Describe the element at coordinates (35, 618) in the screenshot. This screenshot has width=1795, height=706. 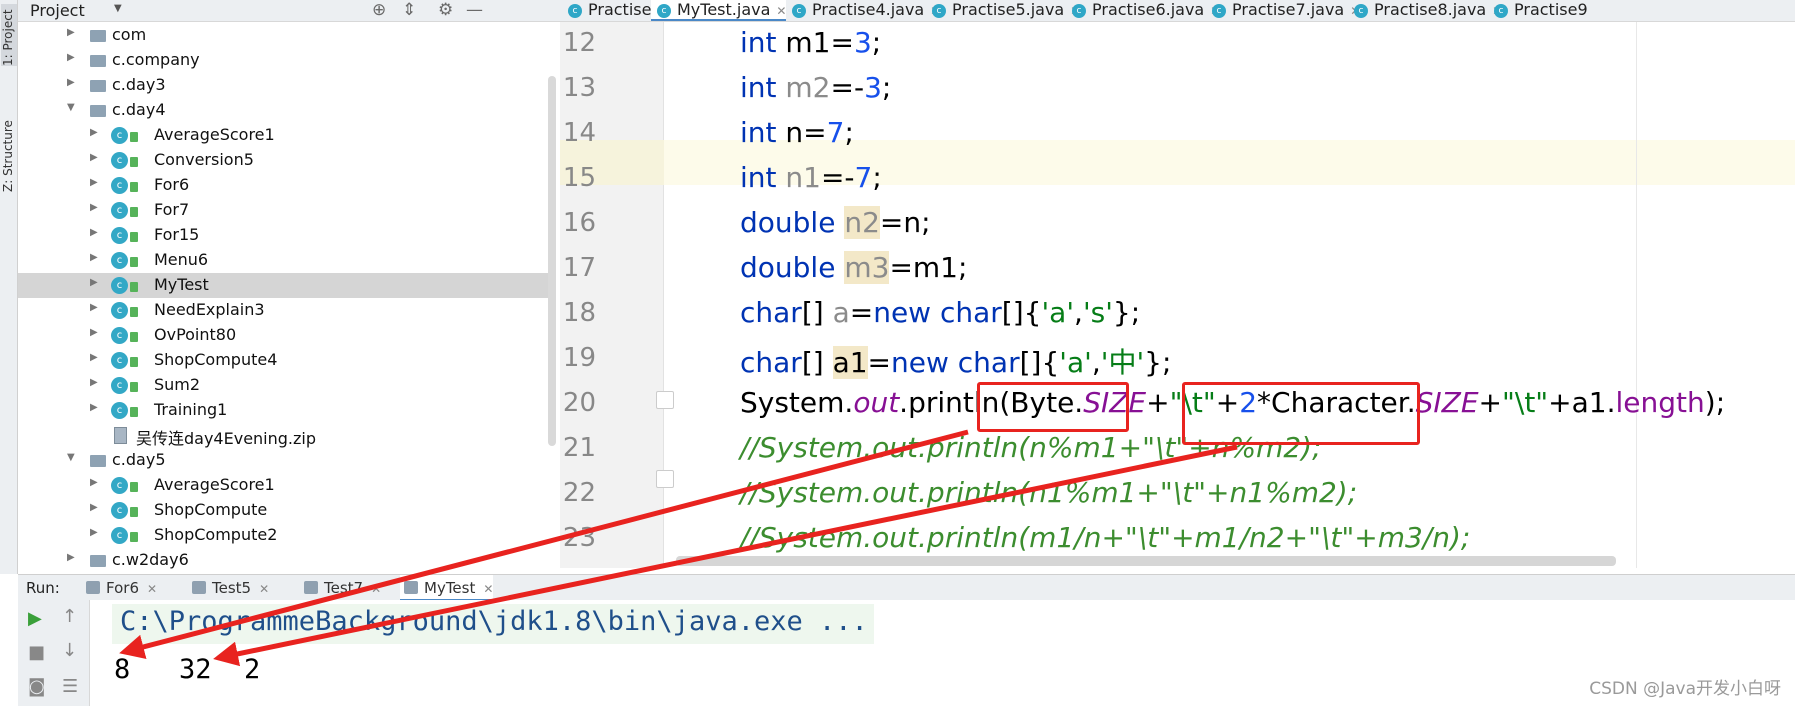
I see `play-icon: ▶` at that location.